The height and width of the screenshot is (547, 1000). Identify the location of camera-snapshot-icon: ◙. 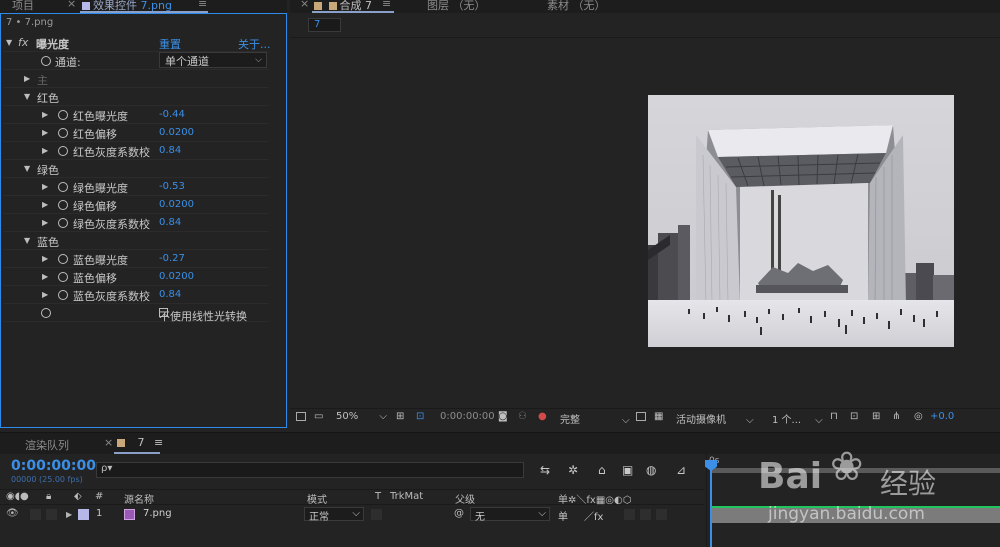
(503, 416).